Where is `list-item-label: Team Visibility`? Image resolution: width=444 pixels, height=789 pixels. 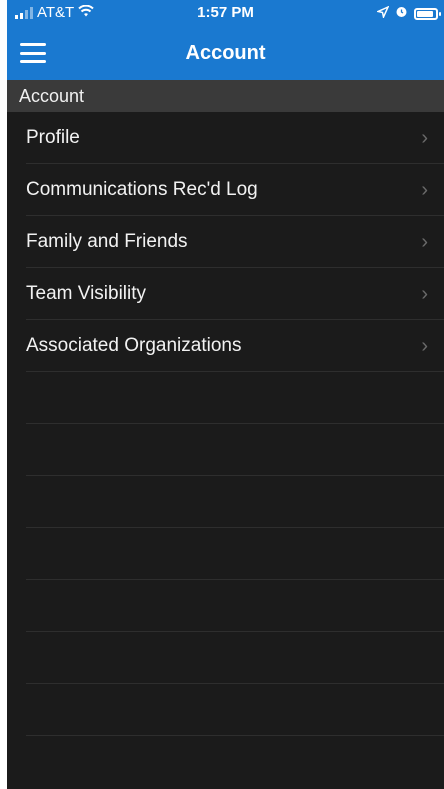 list-item-label: Team Visibility is located at coordinates (86, 293).